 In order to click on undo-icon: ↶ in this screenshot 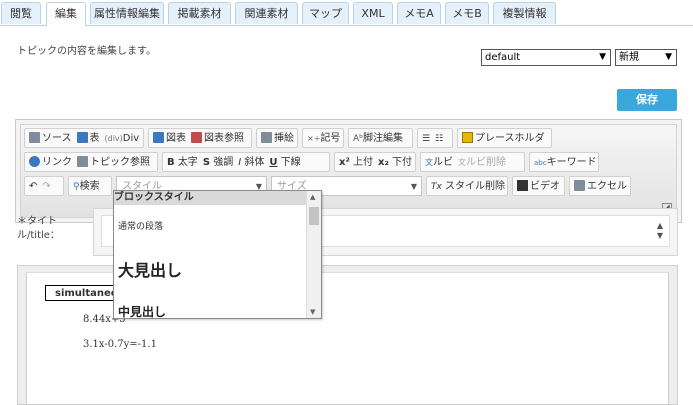, I will do `click(33, 186)`.